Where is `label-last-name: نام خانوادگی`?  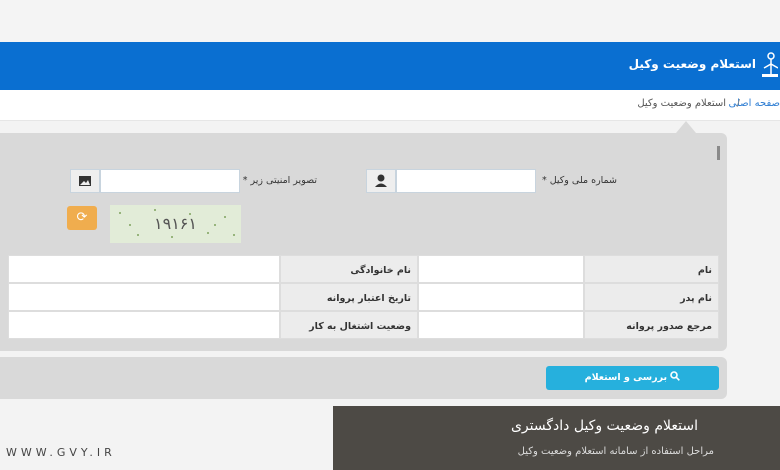
label-last-name: نام خانوادگی is located at coordinates (349, 269).